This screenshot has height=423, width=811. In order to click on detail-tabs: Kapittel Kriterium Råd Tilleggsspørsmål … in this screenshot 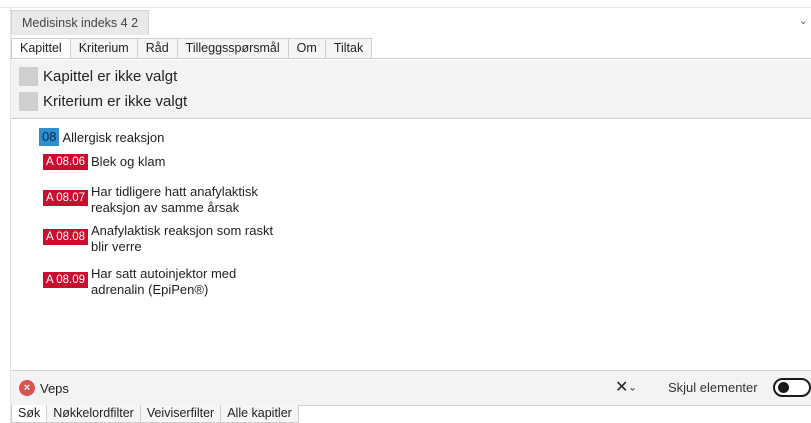, I will do `click(411, 48)`.